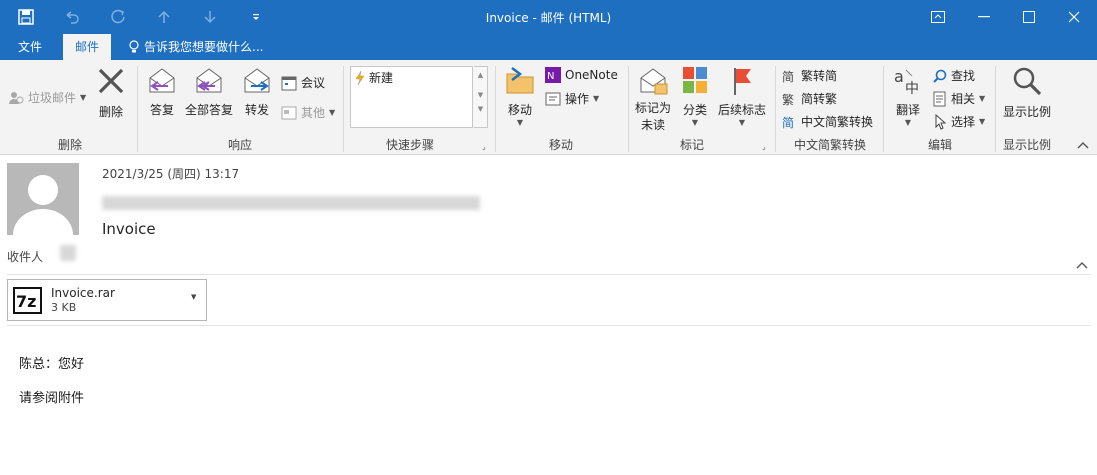 The image size is (1097, 475). Describe the element at coordinates (193, 297) in the screenshot. I see `attachment-dropdown-icon: ▼` at that location.